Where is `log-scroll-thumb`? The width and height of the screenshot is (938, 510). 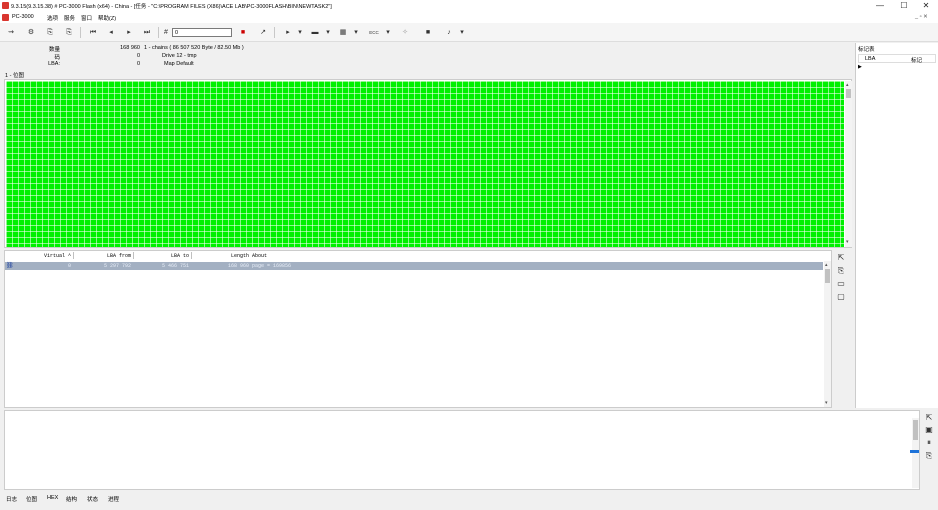
log-scroll-thumb is located at coordinates (915, 430).